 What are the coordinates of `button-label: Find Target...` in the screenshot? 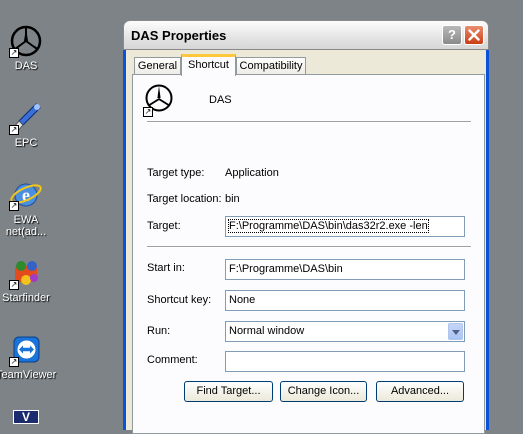 It's located at (228, 391).